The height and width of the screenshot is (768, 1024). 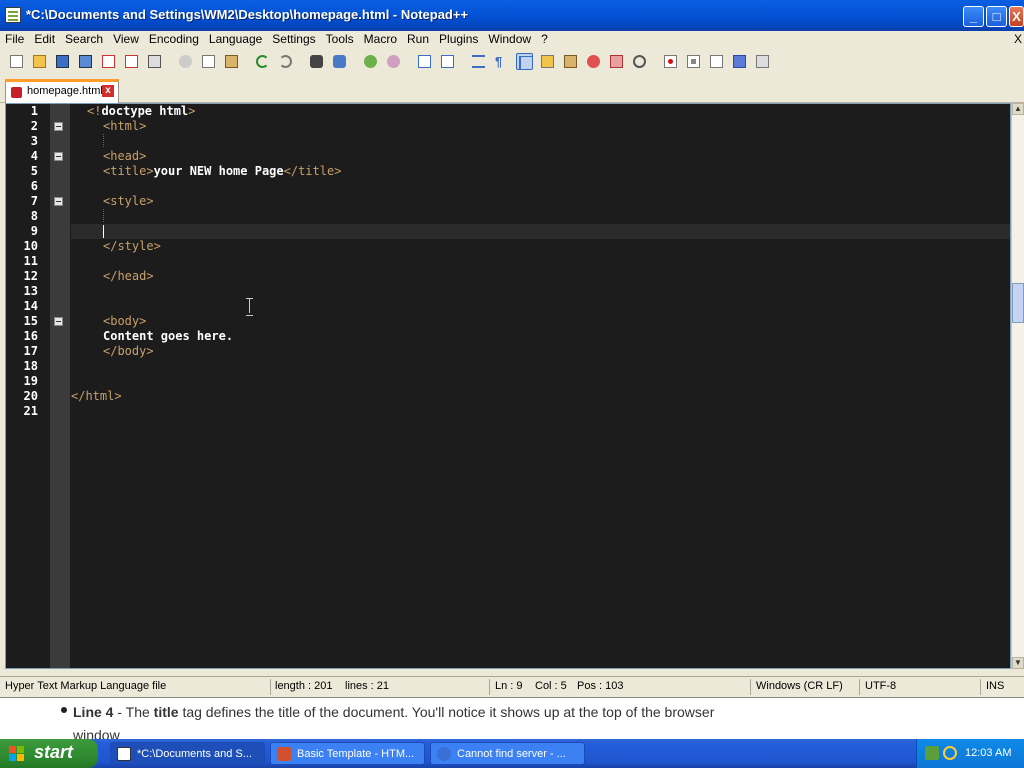 What do you see at coordinates (517, 411) in the screenshot?
I see `code-line: 21` at bounding box center [517, 411].